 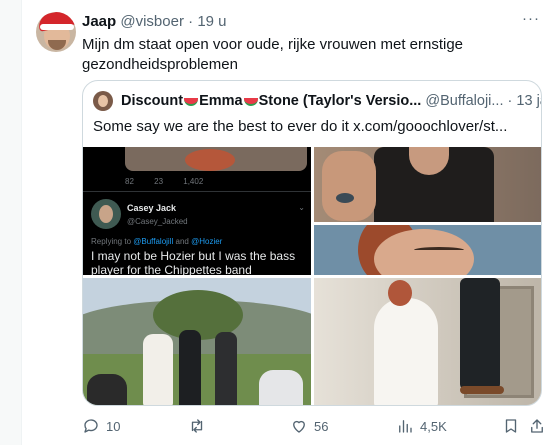 What do you see at coordinates (482, 390) in the screenshot?
I see `photo-shoes` at bounding box center [482, 390].